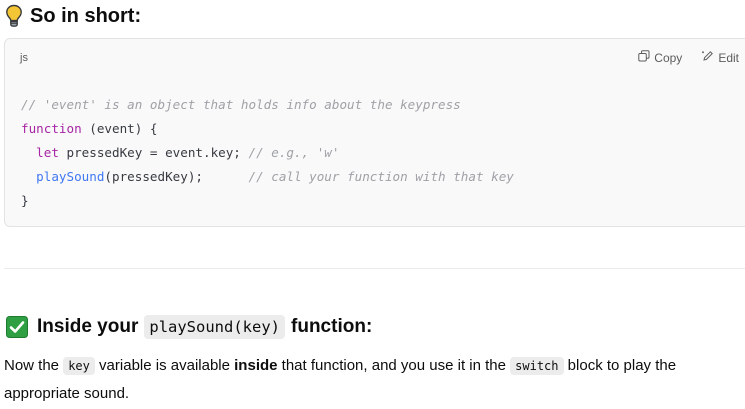 This screenshot has width=745, height=409. What do you see at coordinates (394, 365) in the screenshot?
I see `paragraph-text: that function, and you use it in the` at bounding box center [394, 365].